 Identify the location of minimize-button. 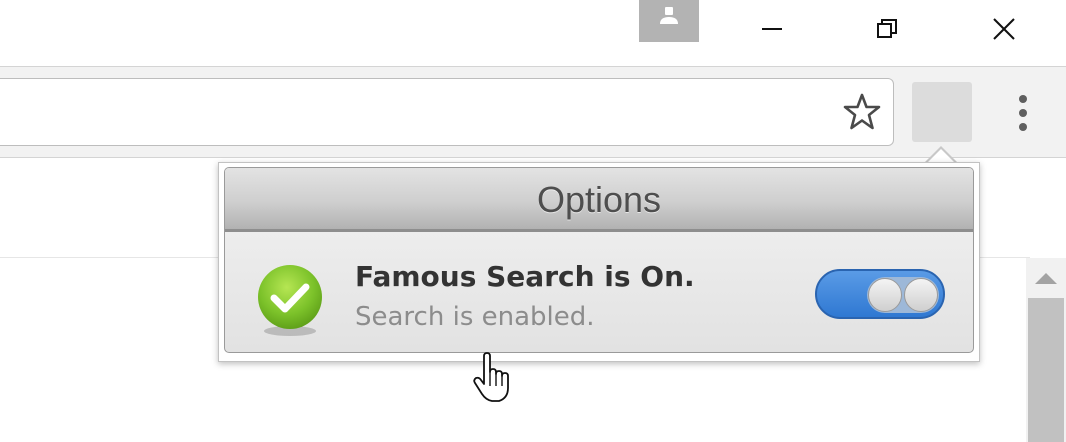
(772, 29).